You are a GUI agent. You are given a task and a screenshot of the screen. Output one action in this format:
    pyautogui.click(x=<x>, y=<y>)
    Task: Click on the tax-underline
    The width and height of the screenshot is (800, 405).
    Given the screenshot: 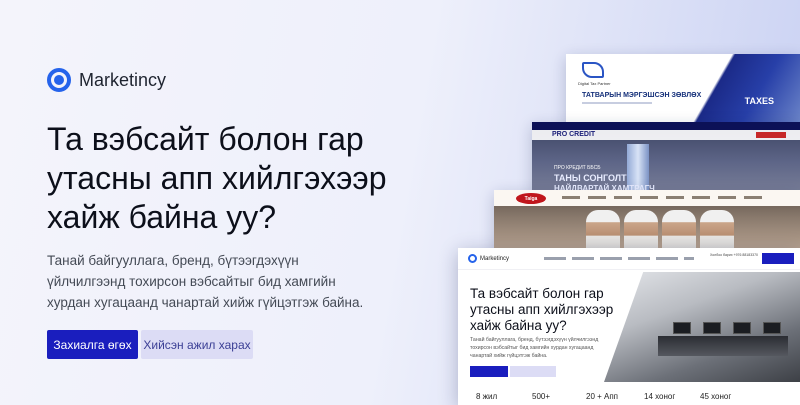 What is the action you would take?
    pyautogui.click(x=617, y=103)
    